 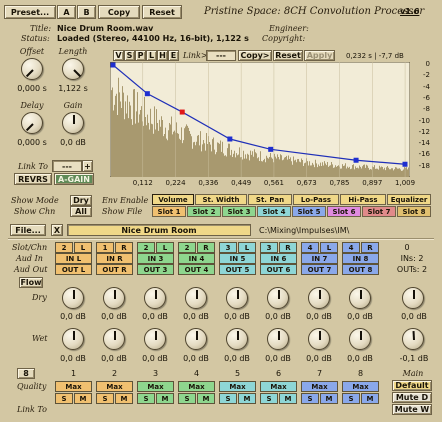 I want to click on mute-wet-button: Mute W, so click(x=412, y=409).